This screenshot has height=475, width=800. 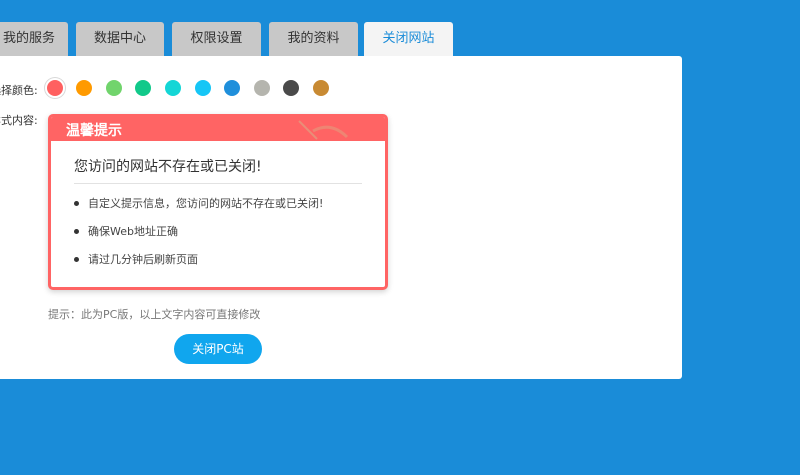 I want to click on color-label: 选择颜色:, so click(x=19, y=90).